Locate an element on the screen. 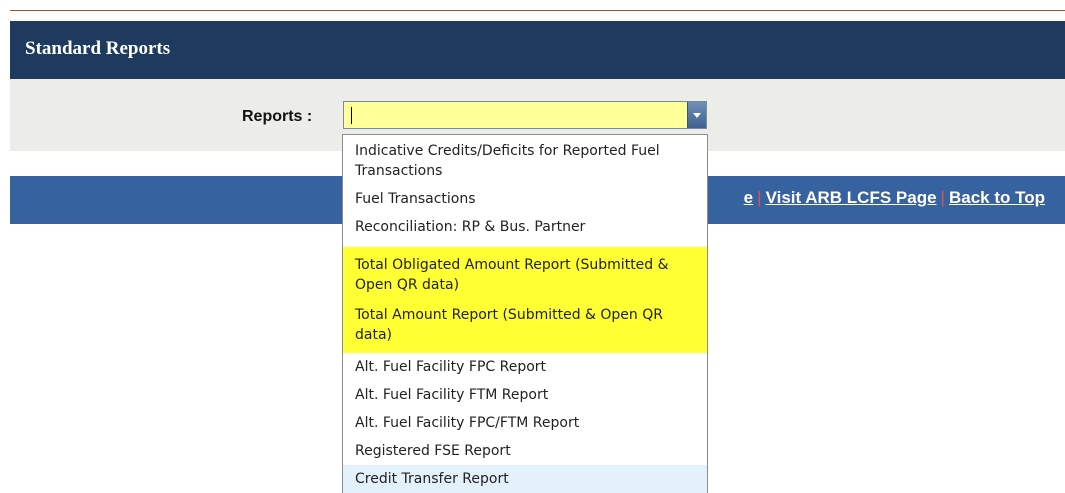 The height and width of the screenshot is (493, 1065). chevron-down-icon is located at coordinates (696, 115).